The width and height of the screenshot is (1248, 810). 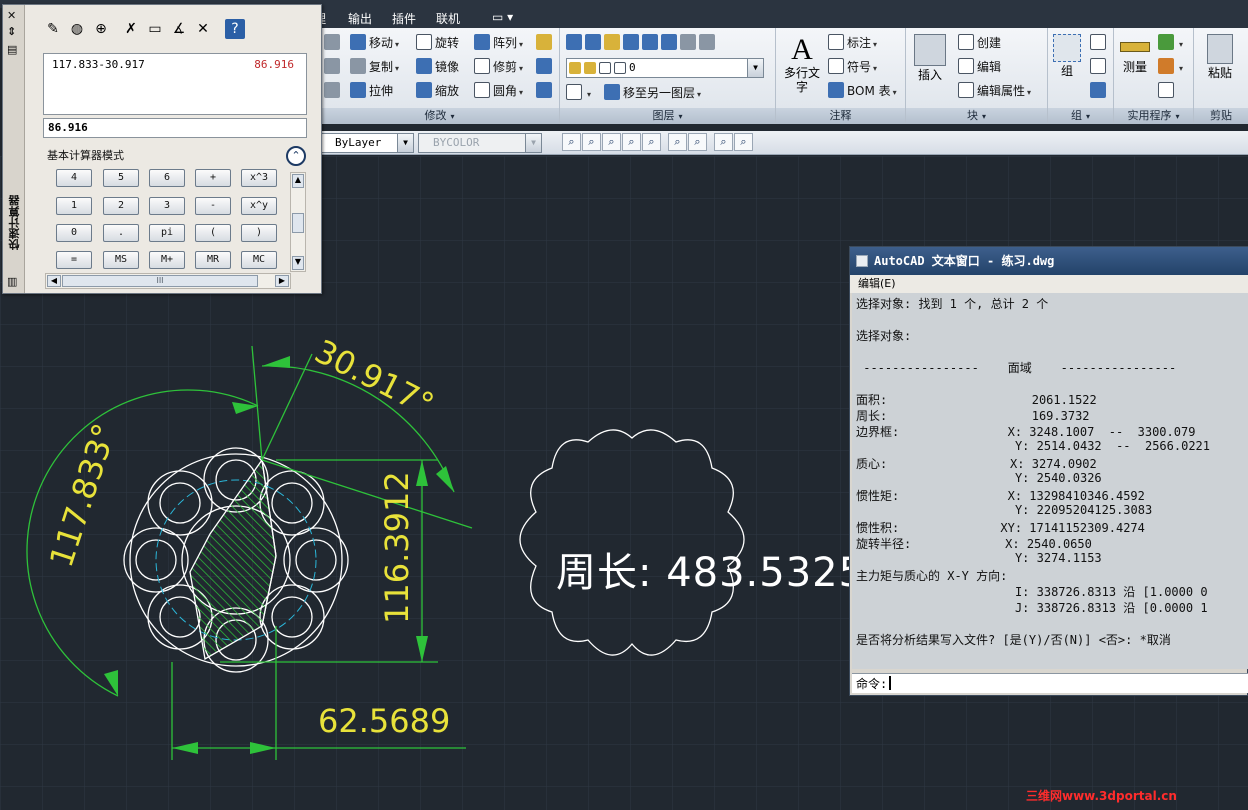 What do you see at coordinates (333, 42) in the screenshot?
I see `move-tool-partial-icon` at bounding box center [333, 42].